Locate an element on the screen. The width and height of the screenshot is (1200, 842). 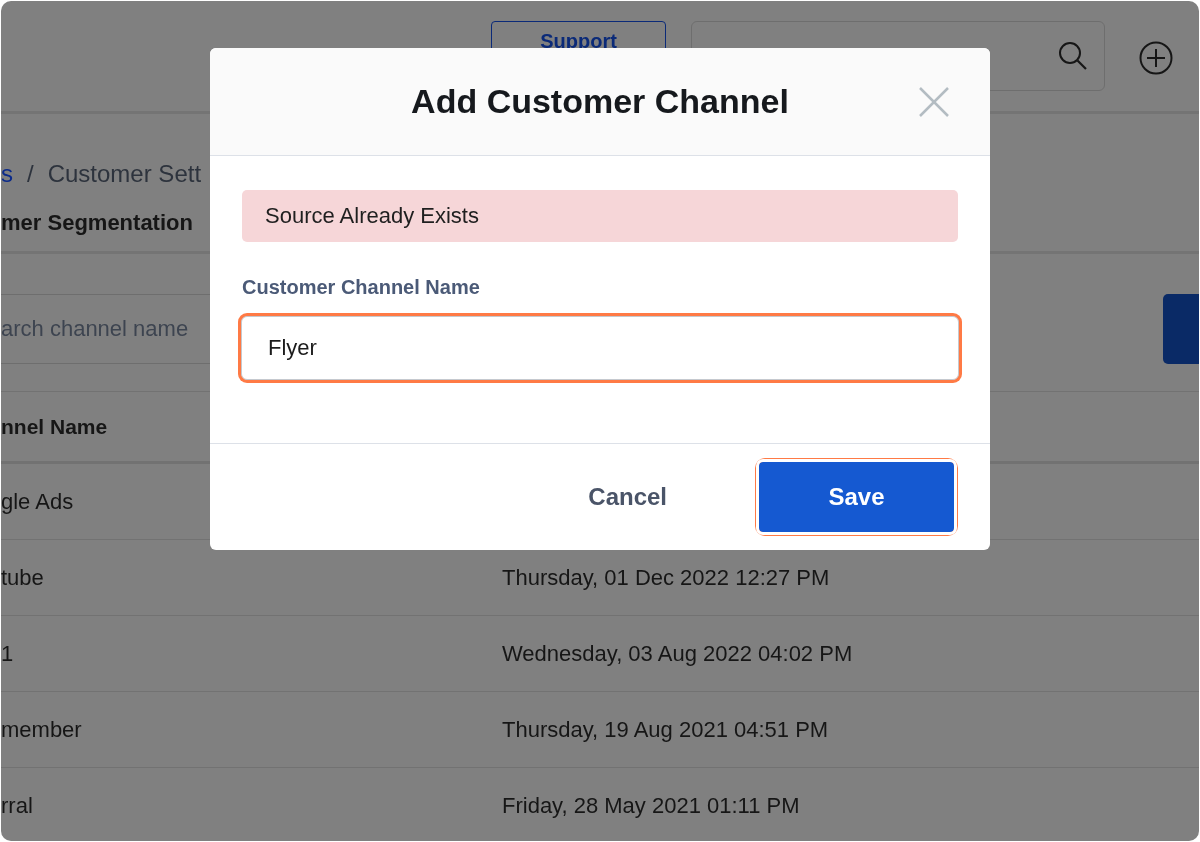
table-cell-text: Thursday, 19 Aug 2021 04:51 PM is located at coordinates (666, 729).